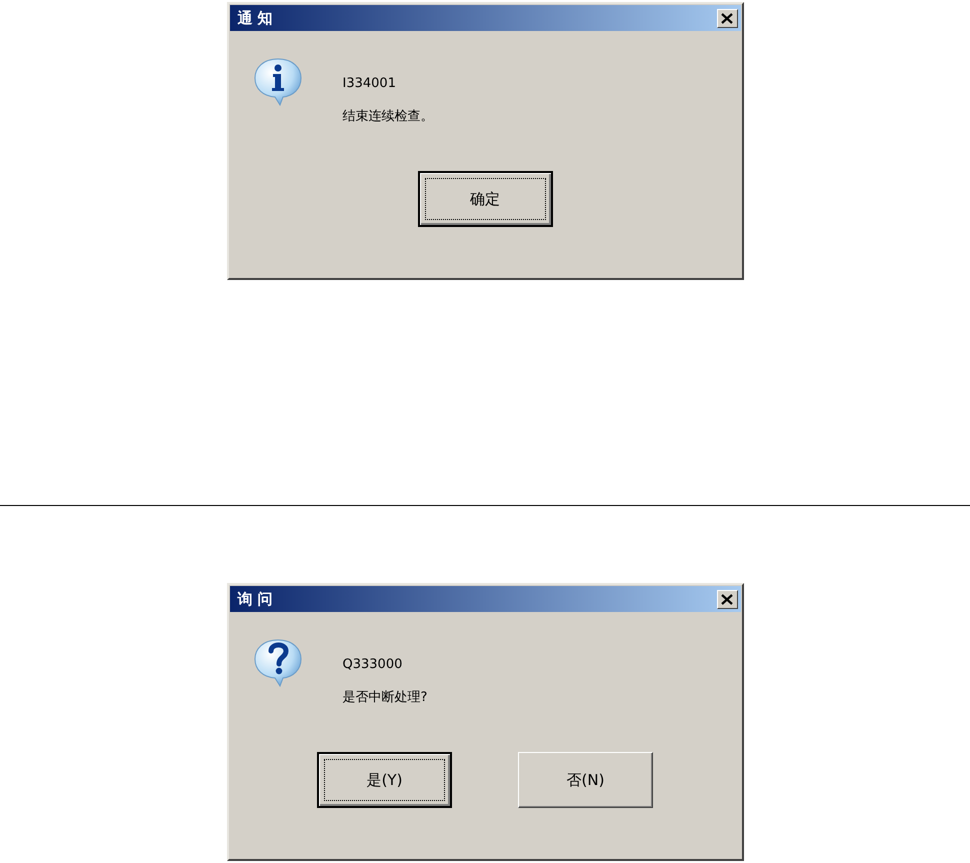 The image size is (970, 863). Describe the element at coordinates (585, 780) in the screenshot. I see `dialog-button: 否(N)` at that location.